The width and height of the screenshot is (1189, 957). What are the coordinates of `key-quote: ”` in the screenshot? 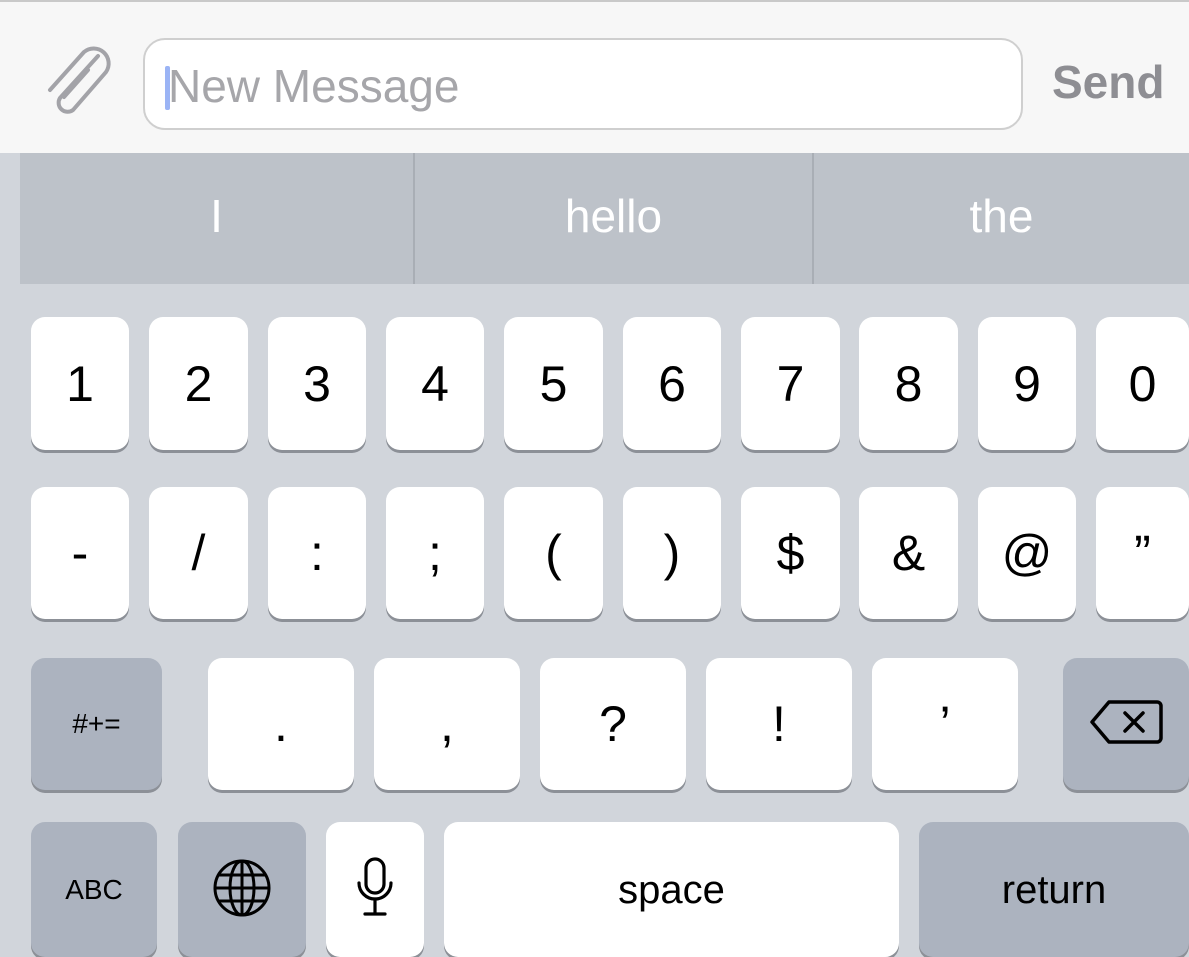 It's located at (1142, 553).